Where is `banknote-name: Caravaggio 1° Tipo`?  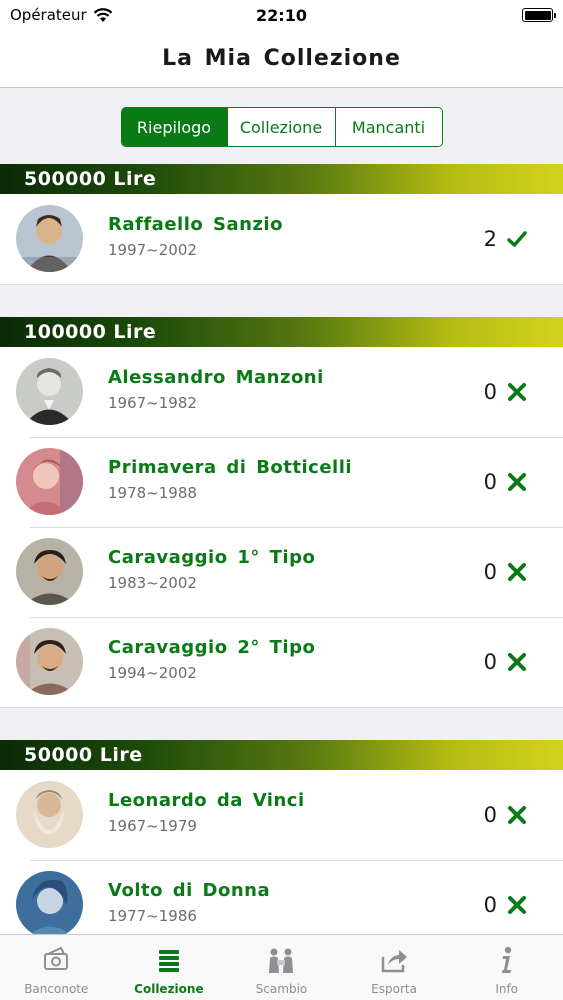 banknote-name: Caravaggio 1° Tipo is located at coordinates (212, 557).